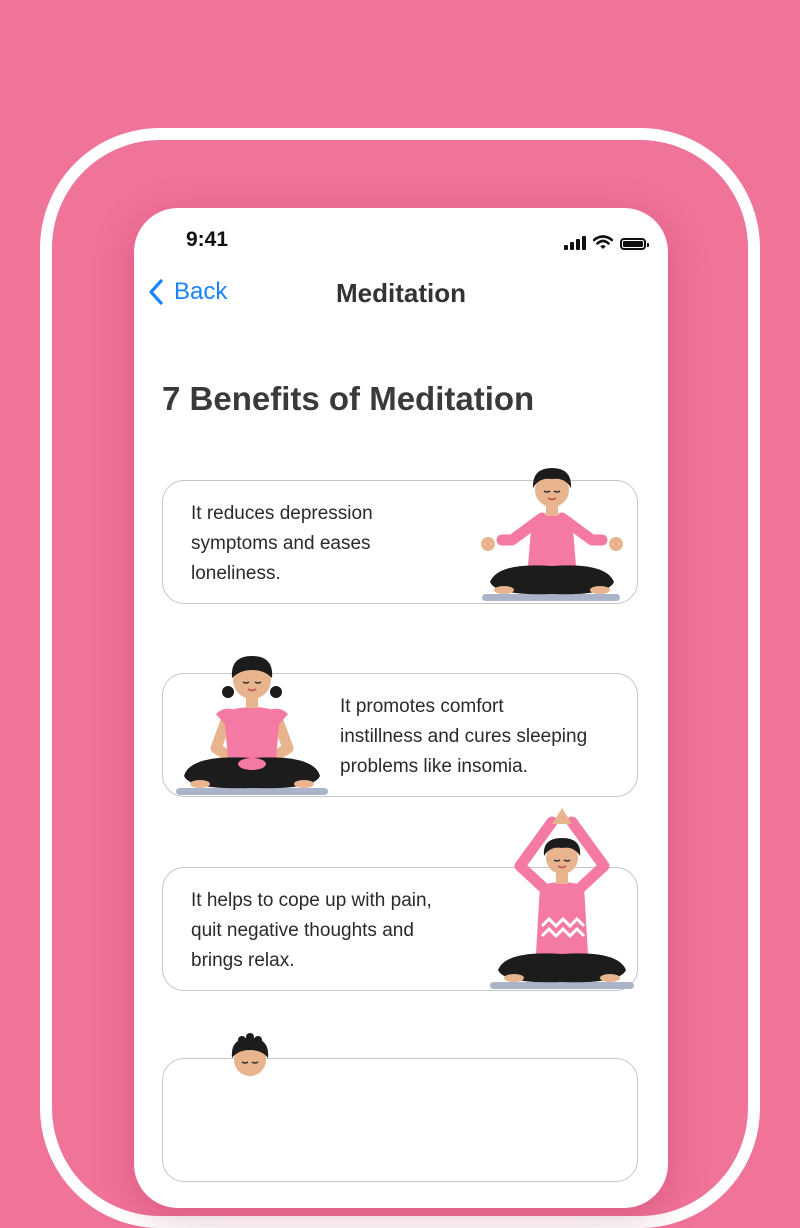 The image size is (800, 1228). I want to click on nav-title: Meditation, so click(401, 293).